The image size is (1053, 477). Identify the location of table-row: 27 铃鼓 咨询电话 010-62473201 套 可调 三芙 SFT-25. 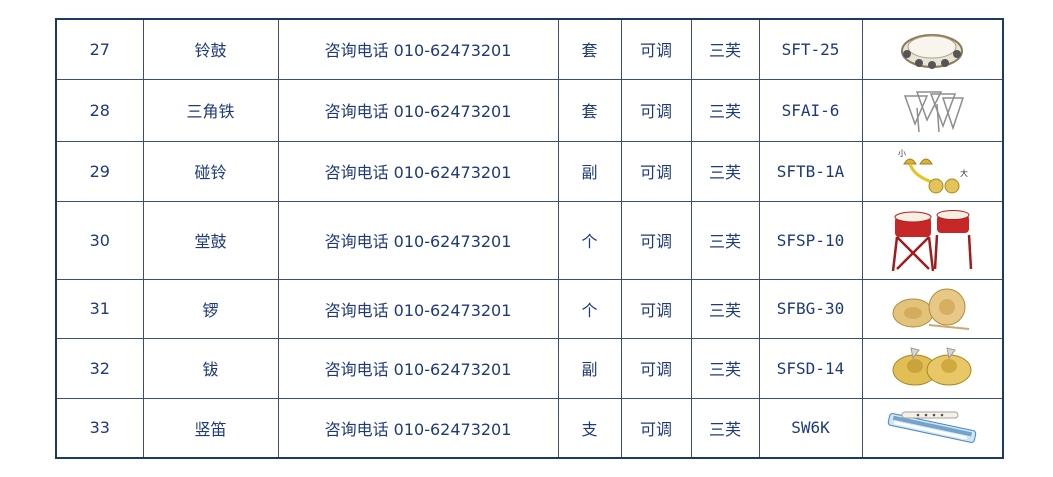
(529, 49).